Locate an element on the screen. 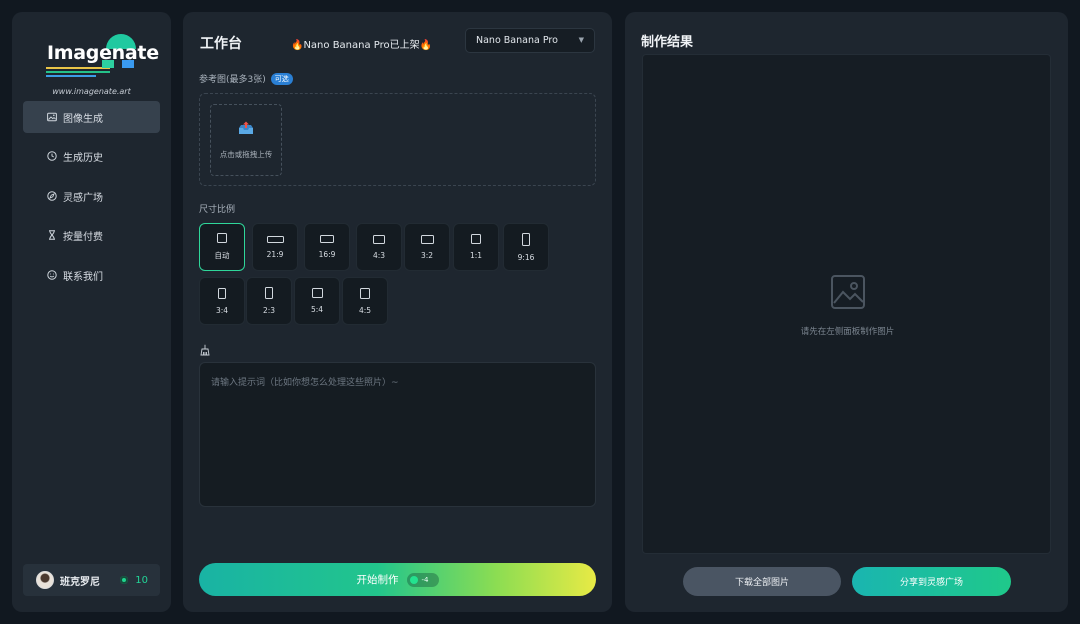 This screenshot has height=624, width=1080. reference-label: 参考图(最多3张) 可选 is located at coordinates (246, 78).